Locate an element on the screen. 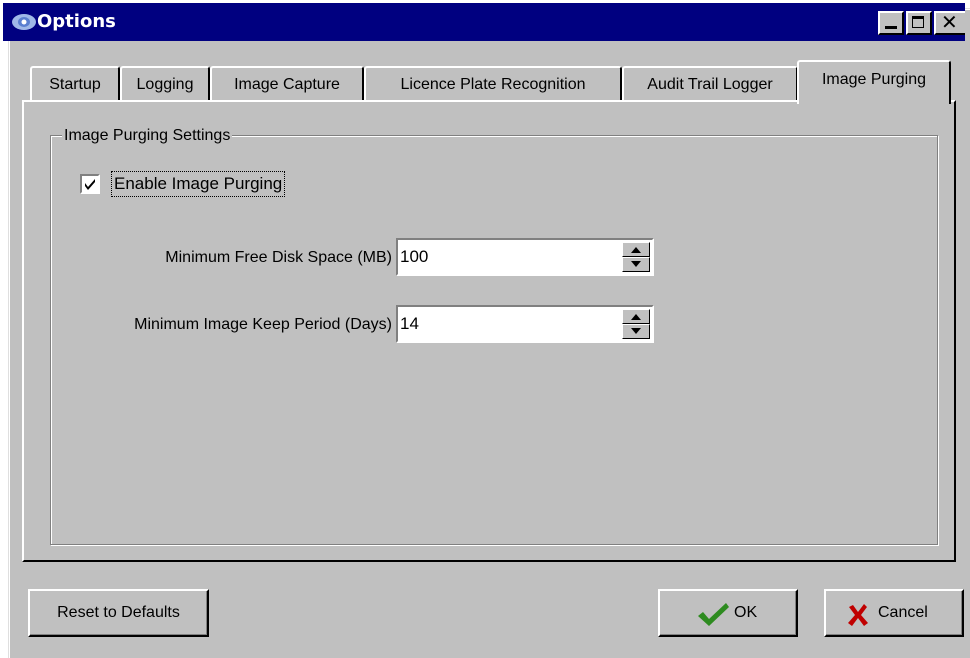 The image size is (970, 658). checkmark-icon is located at coordinates (90, 184).